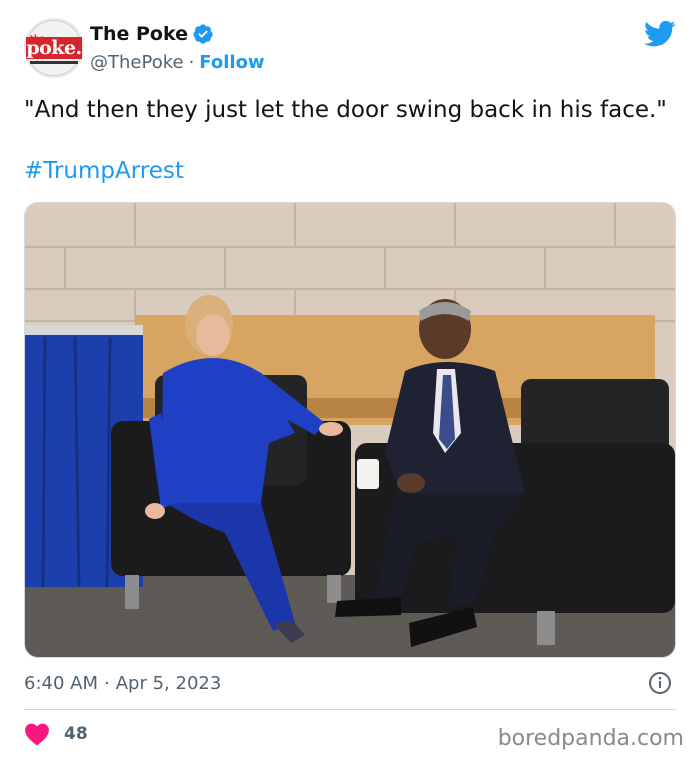 The height and width of the screenshot is (761, 700). Describe the element at coordinates (132, 592) in the screenshot. I see `left-chair-leg` at that location.